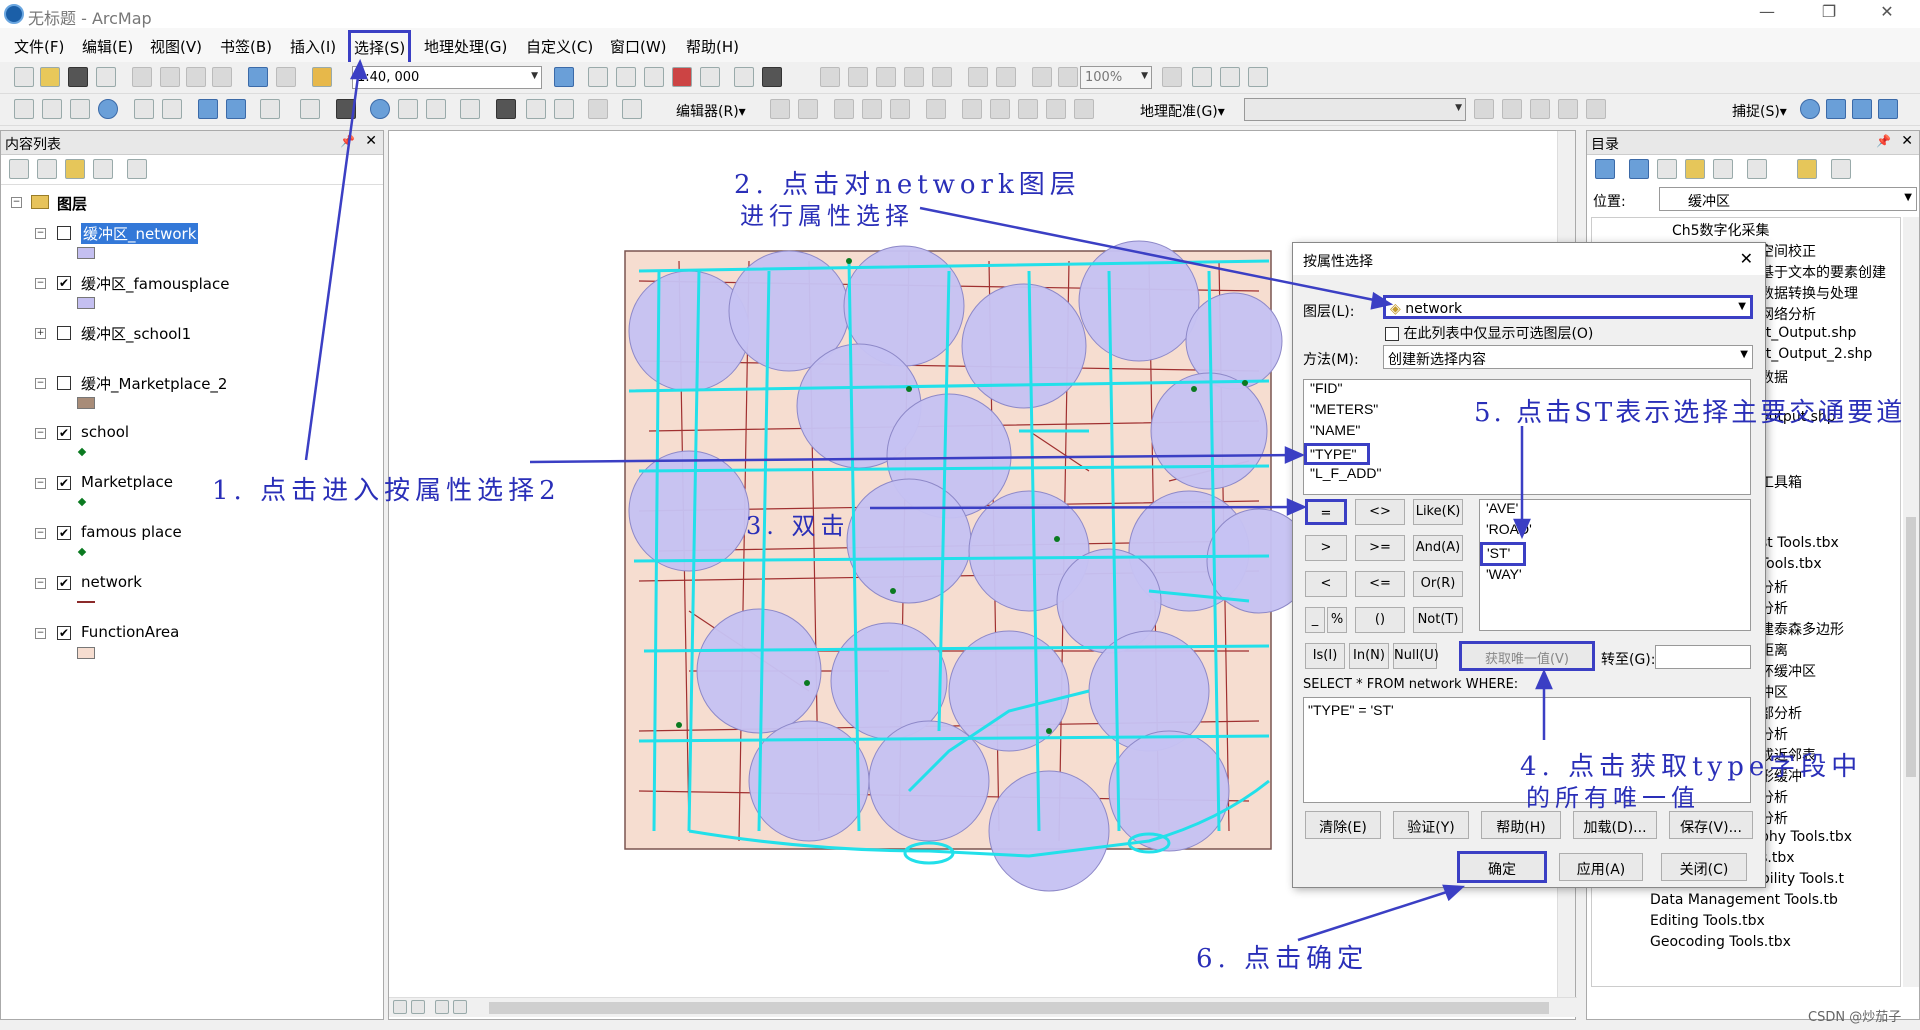 This screenshot has width=1920, height=1030. What do you see at coordinates (155, 283) in the screenshot?
I see `layer-name: 缓冲区_famousplace` at bounding box center [155, 283].